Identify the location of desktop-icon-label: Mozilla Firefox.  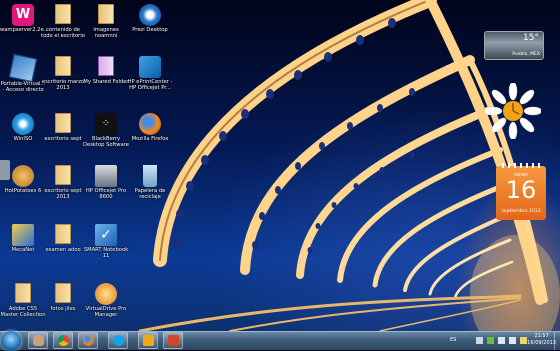
(150, 139).